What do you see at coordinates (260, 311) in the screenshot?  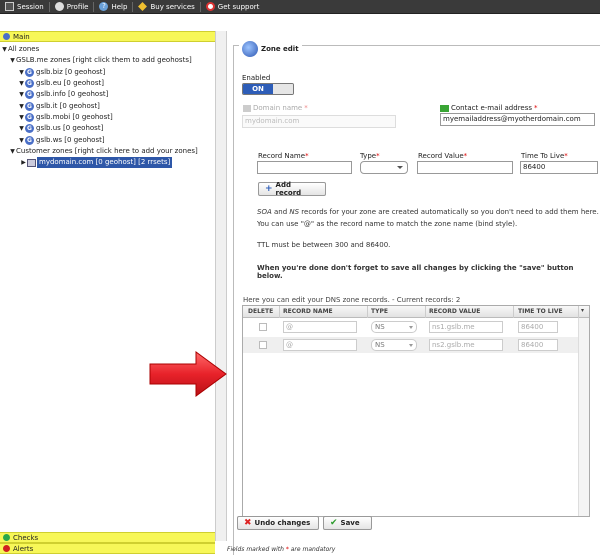 I see `col-delete: DELETE` at bounding box center [260, 311].